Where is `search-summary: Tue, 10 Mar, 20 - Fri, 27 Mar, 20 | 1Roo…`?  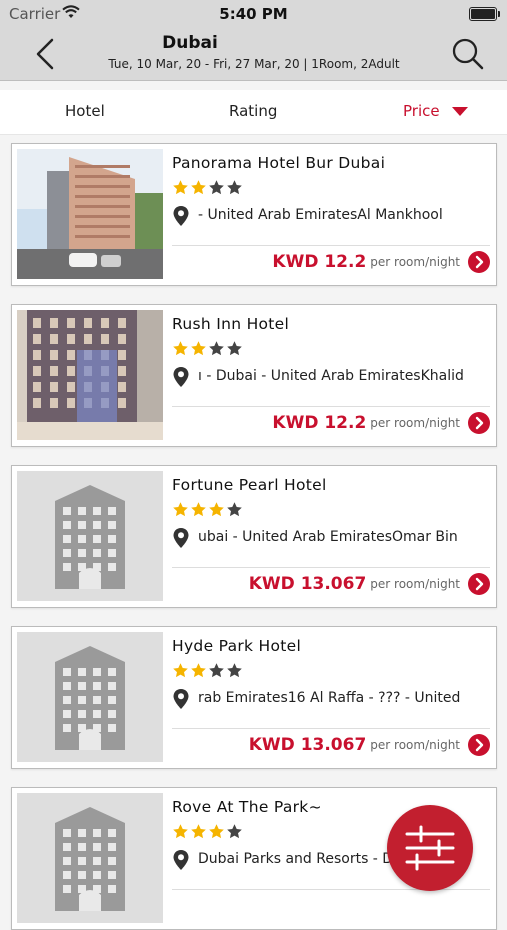 search-summary: Tue, 10 Mar, 20 - Fri, 27 Mar, 20 | 1Roo… is located at coordinates (254, 64).